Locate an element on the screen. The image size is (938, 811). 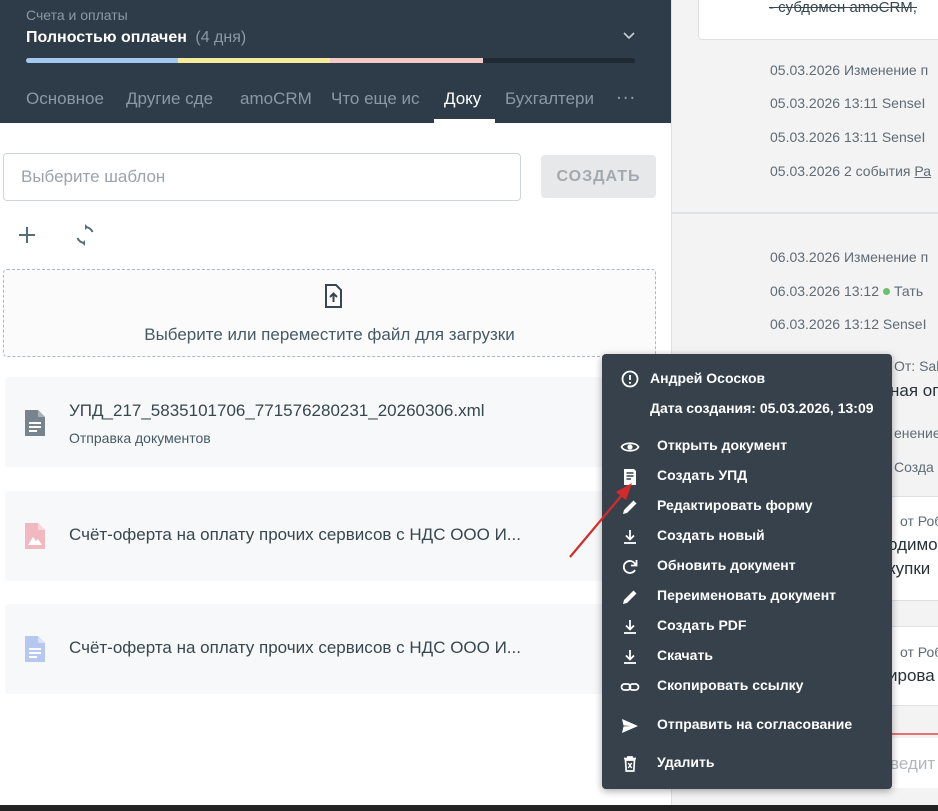
document-author: Андрей Ососков is located at coordinates (708, 378).